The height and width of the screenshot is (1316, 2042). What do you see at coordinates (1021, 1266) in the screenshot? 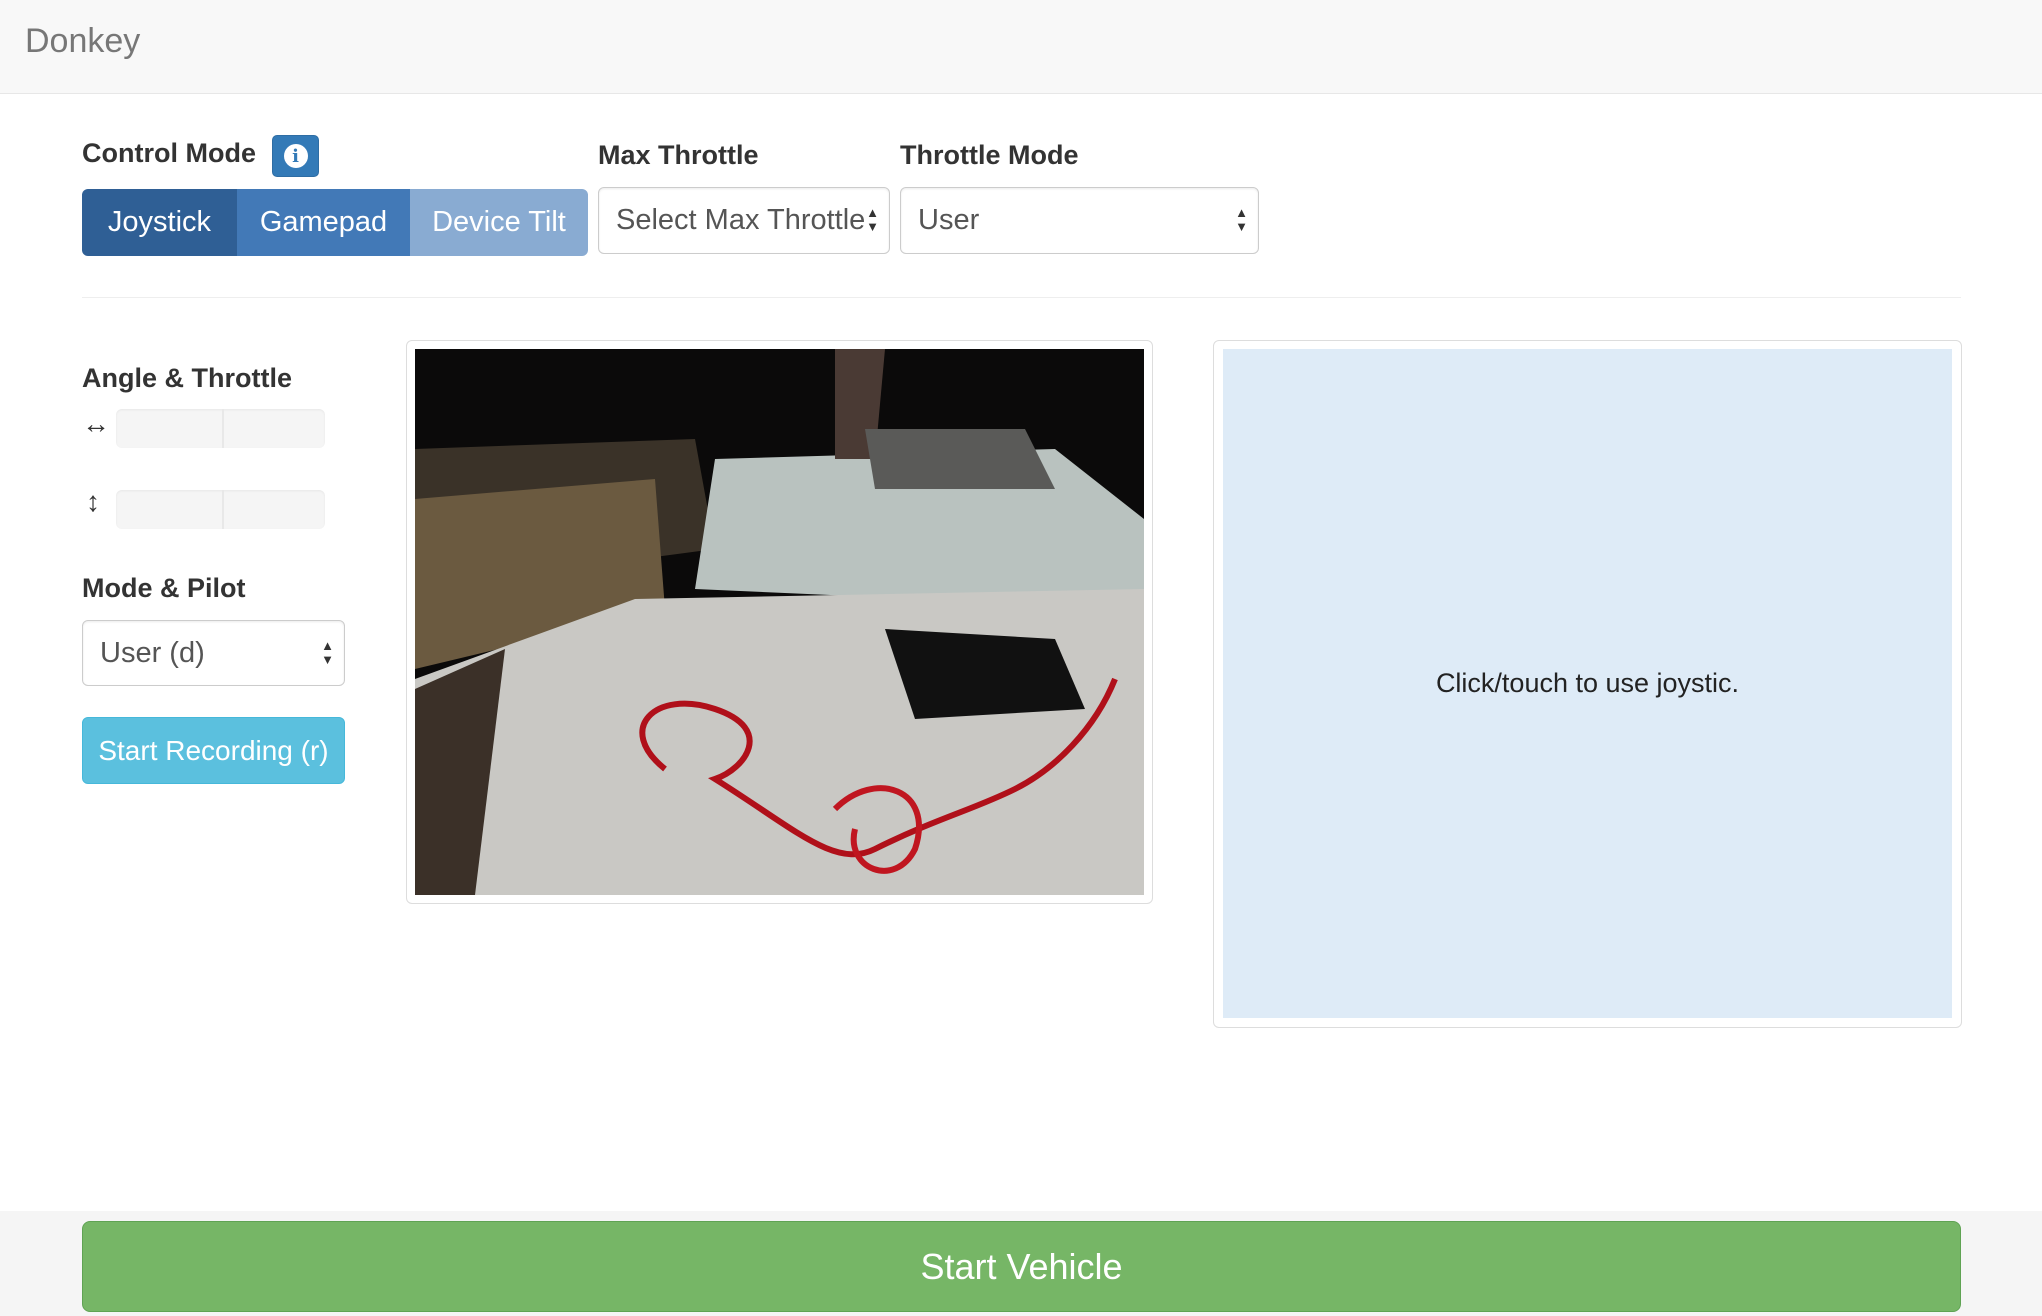
I see `start-vehicle-button: Start Vehicle` at bounding box center [1021, 1266].